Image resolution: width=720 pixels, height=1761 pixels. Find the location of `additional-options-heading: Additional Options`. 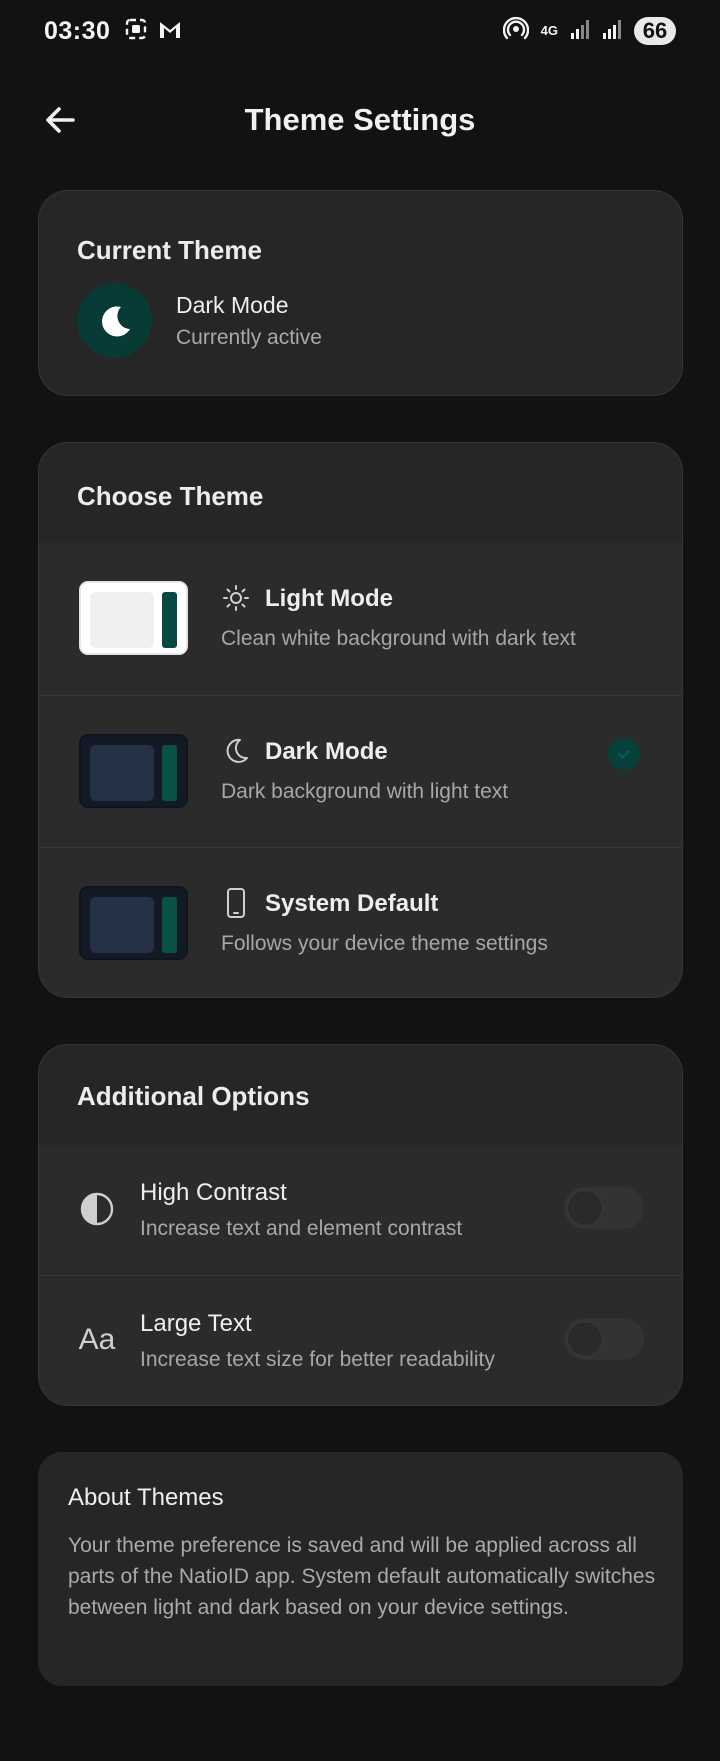

additional-options-heading: Additional Options is located at coordinates (193, 1096).